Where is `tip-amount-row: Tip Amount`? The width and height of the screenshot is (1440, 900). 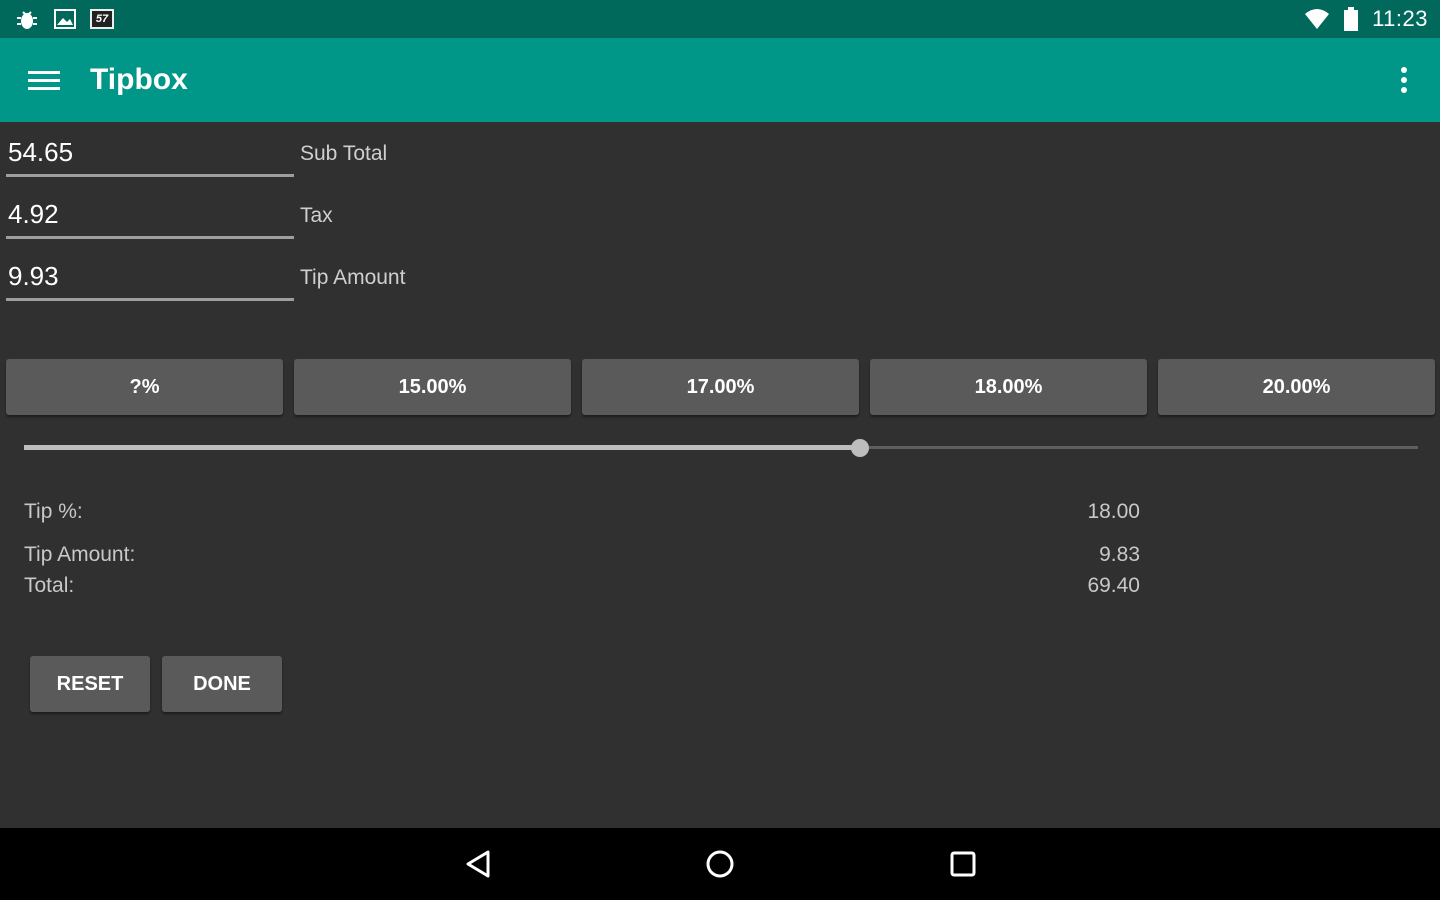 tip-amount-row: Tip Amount is located at coordinates (306, 277).